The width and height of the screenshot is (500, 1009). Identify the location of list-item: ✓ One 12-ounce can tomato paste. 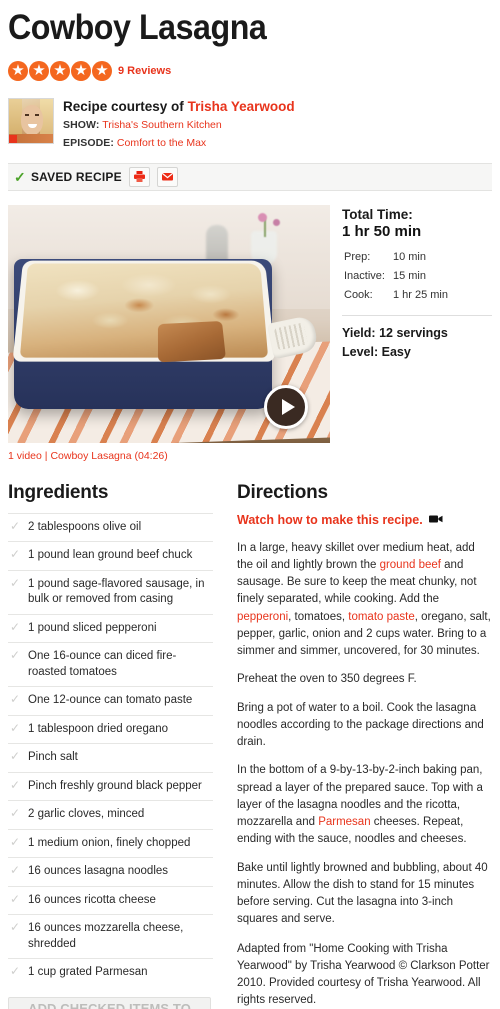
(110, 700).